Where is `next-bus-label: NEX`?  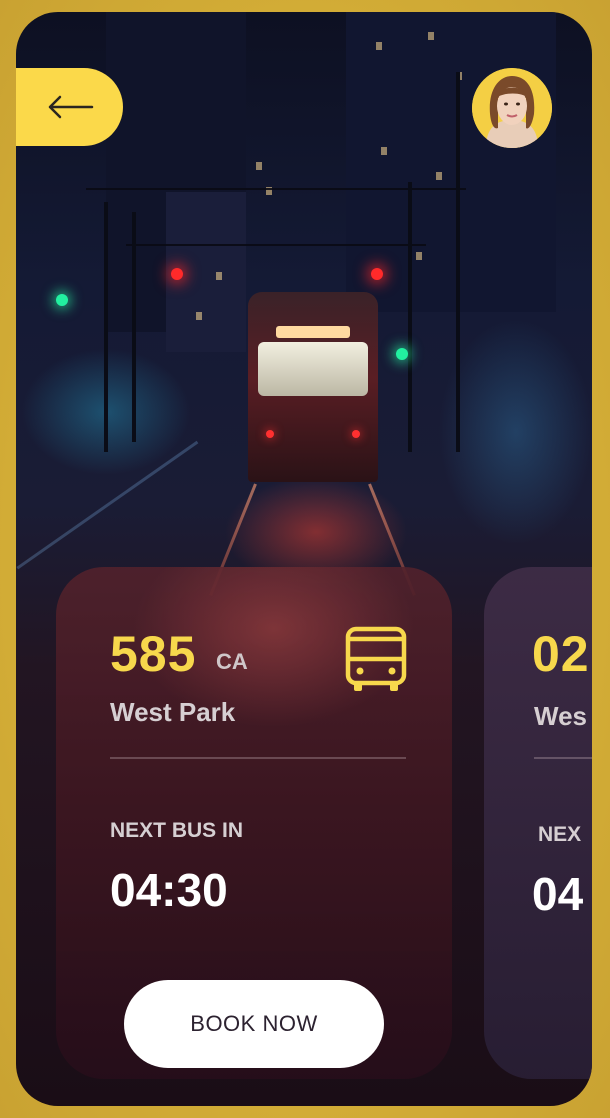 next-bus-label: NEX is located at coordinates (560, 834).